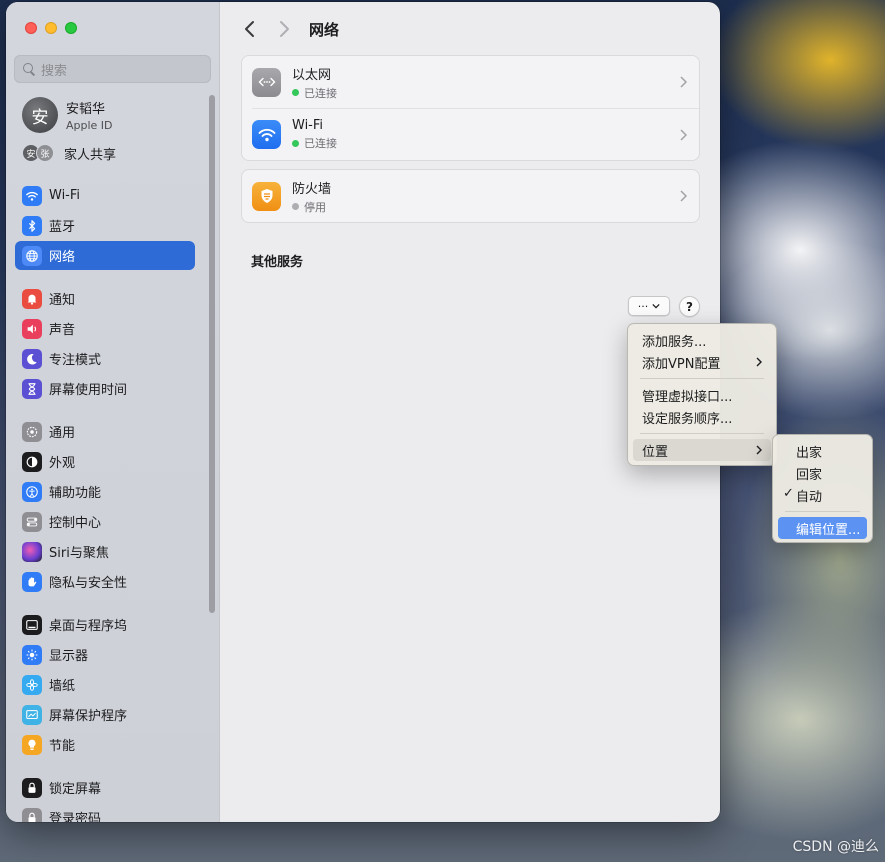  Describe the element at coordinates (105, 461) in the screenshot. I see `sidebar-item-appearance: 外观` at that location.